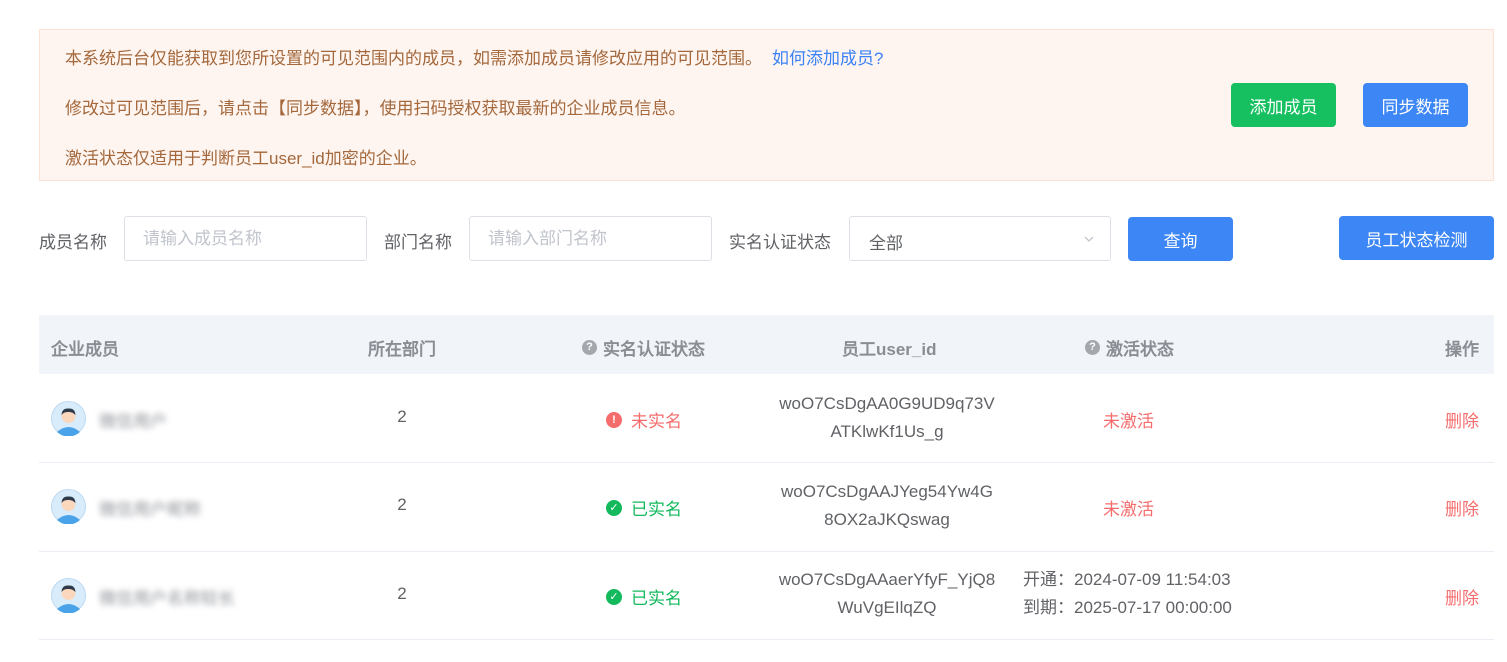  Describe the element at coordinates (1180, 239) in the screenshot. I see `query-button: 查询` at that location.